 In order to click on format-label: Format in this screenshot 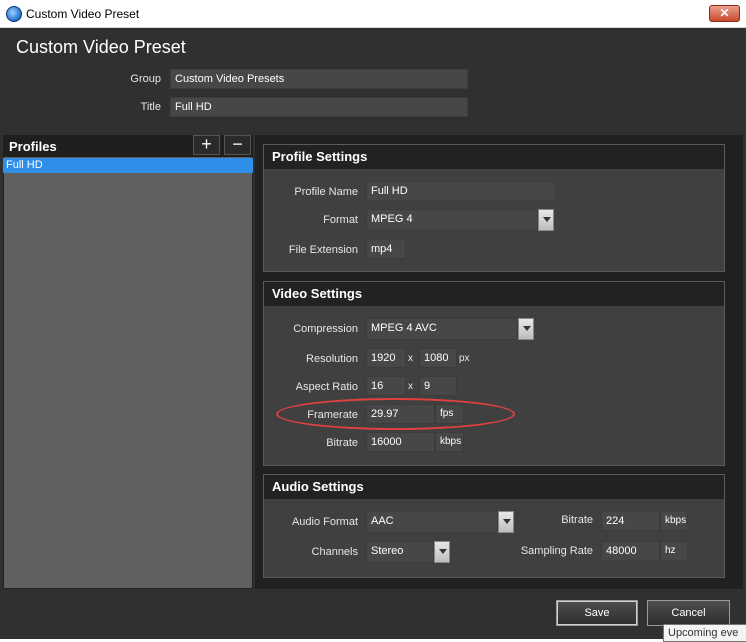, I will do `click(340, 220)`.